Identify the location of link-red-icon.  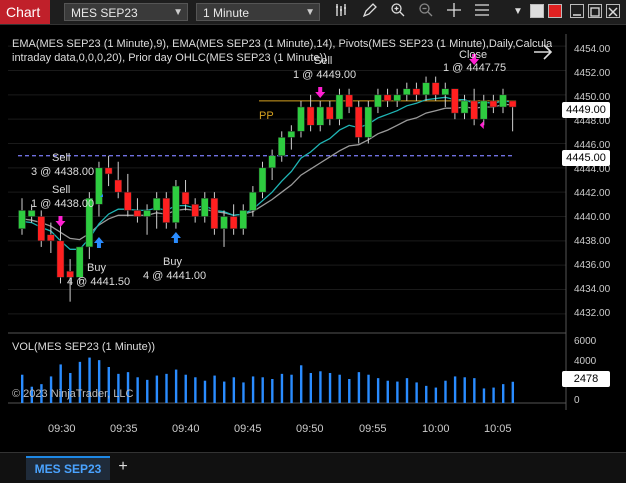
(555, 11).